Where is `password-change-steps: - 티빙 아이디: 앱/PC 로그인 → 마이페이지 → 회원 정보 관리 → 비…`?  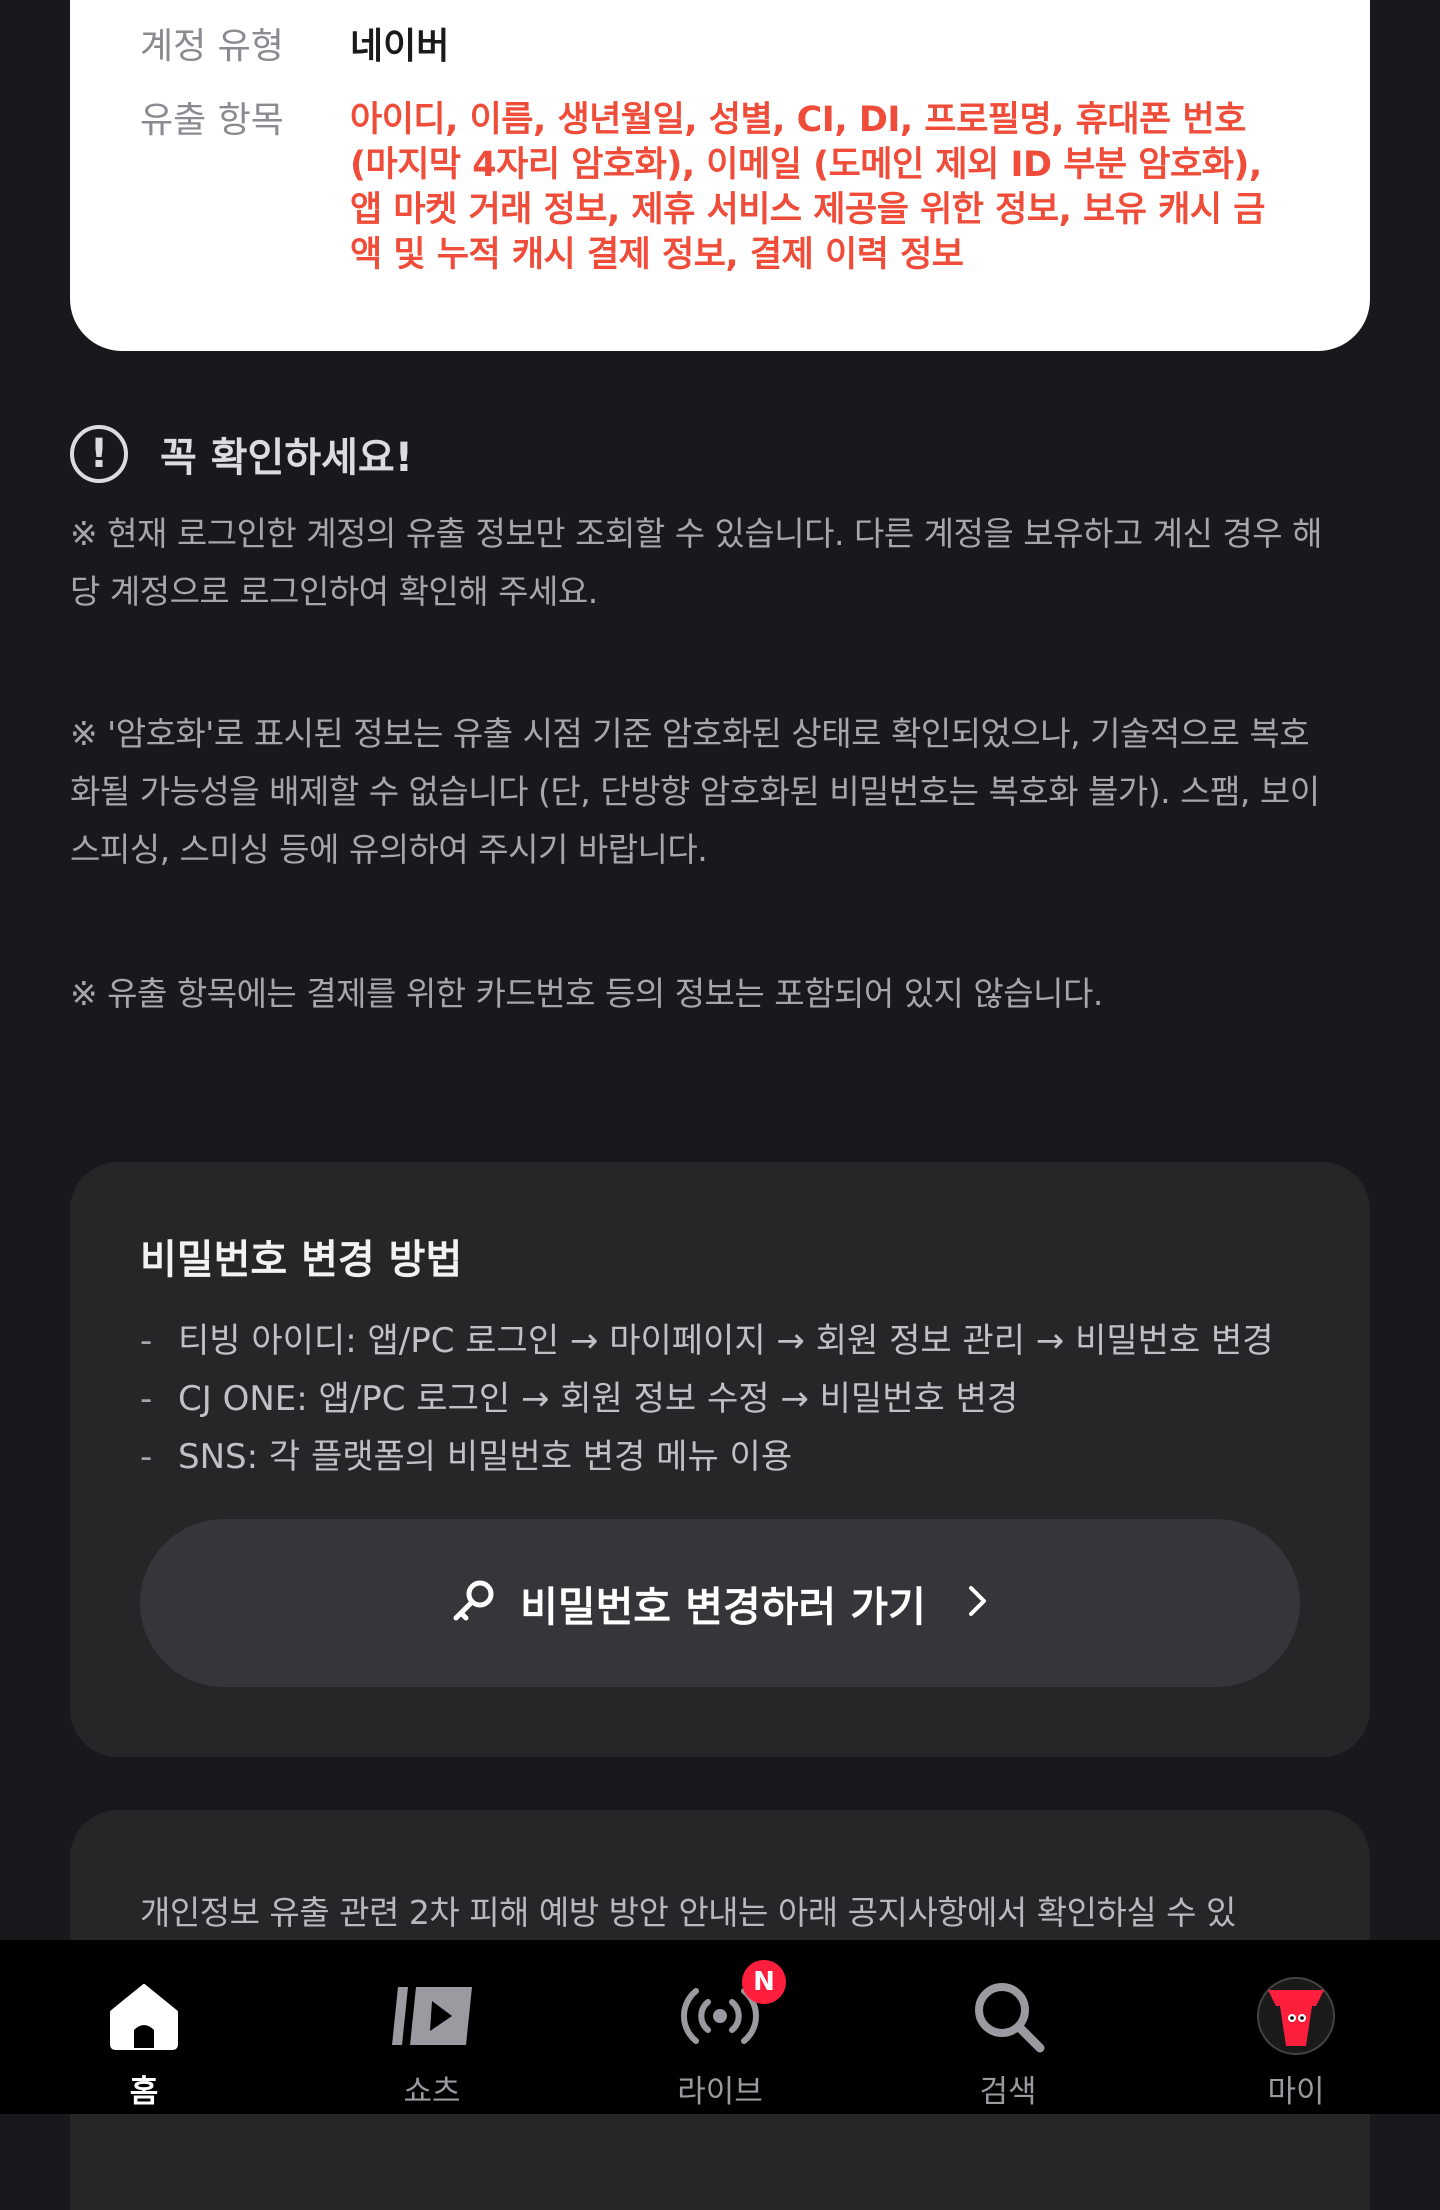 password-change-steps: - 티빙 아이디: 앱/PC 로그인 → 마이페이지 → 회원 정보 관리 → 비… is located at coordinates (707, 1399).